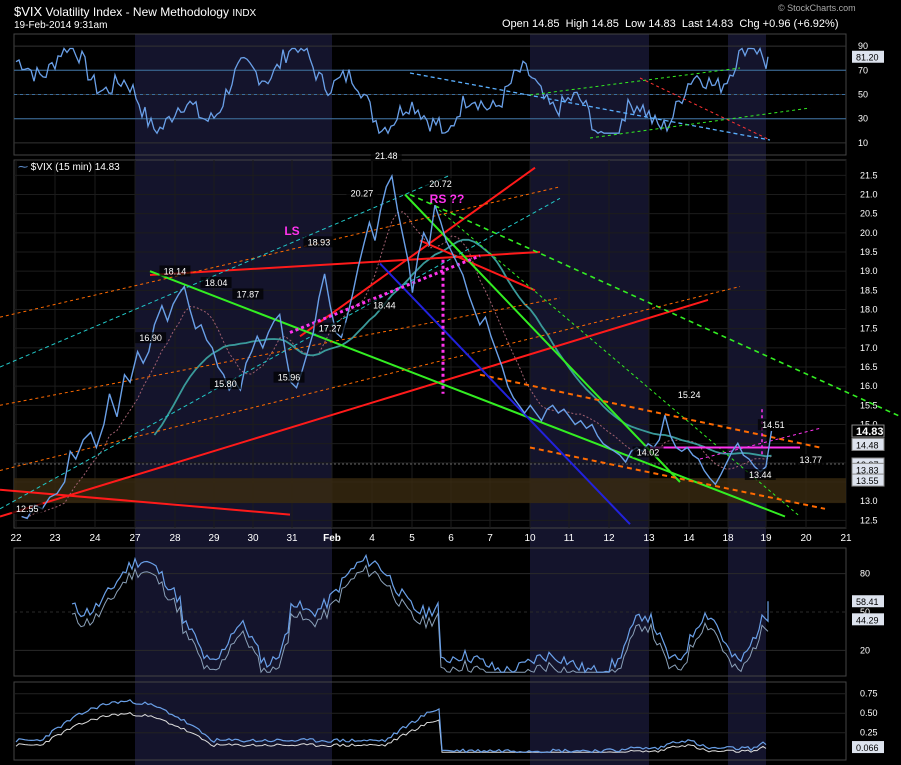  Describe the element at coordinates (648, 452) in the screenshot. I see `point-label: 14.02` at that location.